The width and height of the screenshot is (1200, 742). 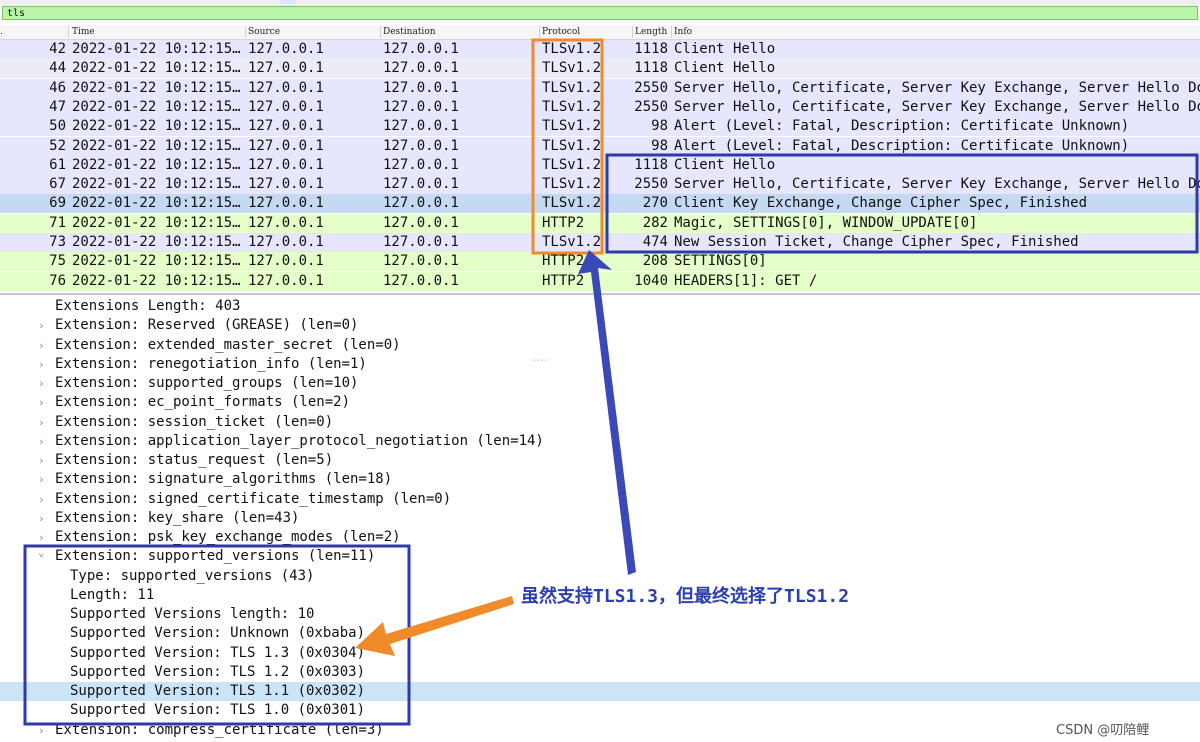 I want to click on detail-tree-item: › Extension: compress_certificate (len=3), so click(x=600, y=730).